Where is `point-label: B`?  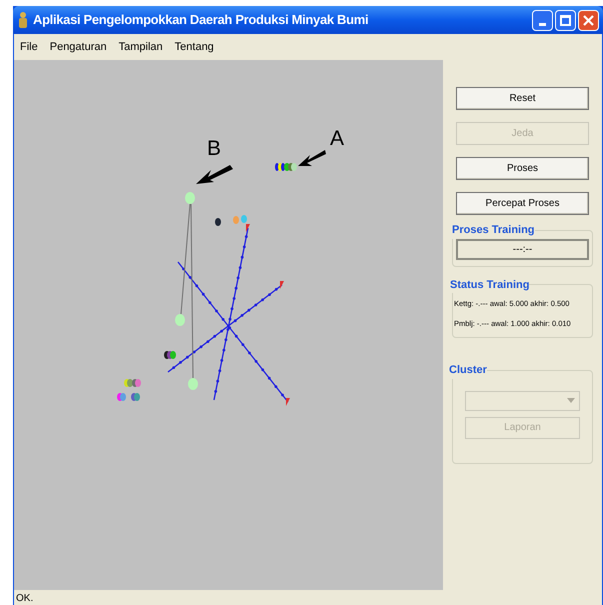 point-label: B is located at coordinates (214, 148).